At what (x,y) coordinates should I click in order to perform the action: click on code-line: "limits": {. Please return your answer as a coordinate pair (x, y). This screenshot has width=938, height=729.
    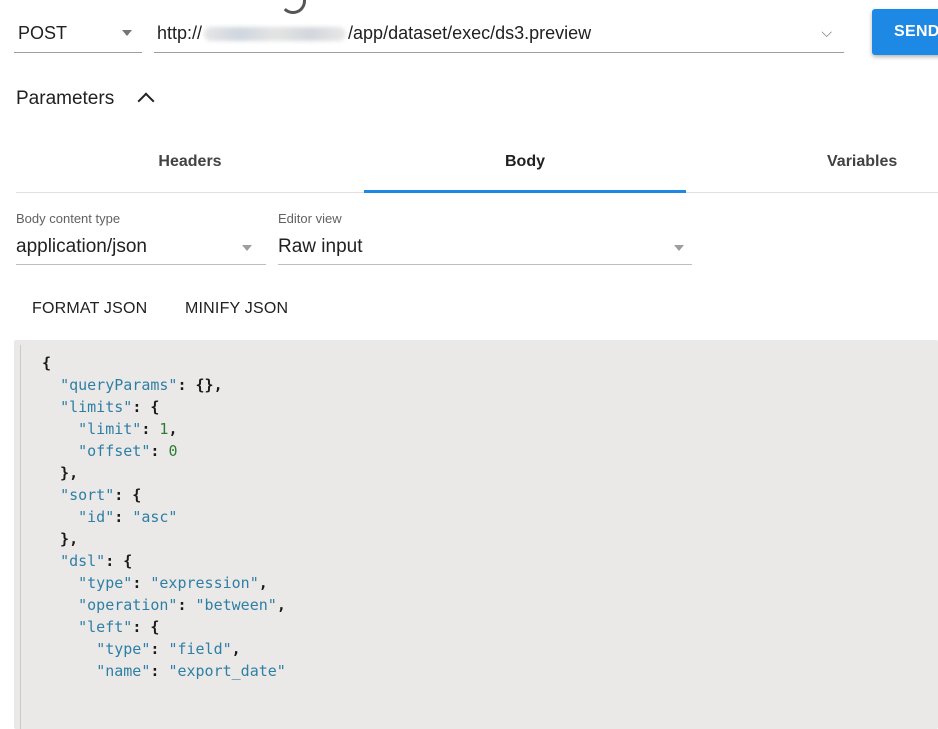
    Looking at the image, I should click on (164, 407).